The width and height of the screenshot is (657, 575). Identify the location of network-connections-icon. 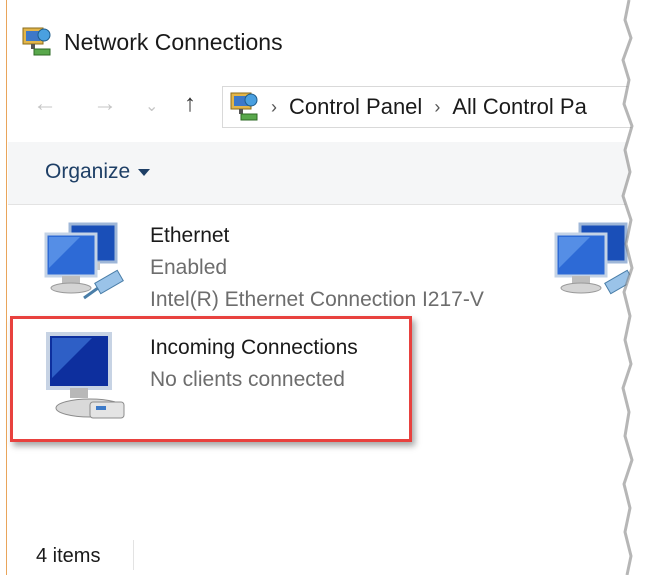
(36, 41).